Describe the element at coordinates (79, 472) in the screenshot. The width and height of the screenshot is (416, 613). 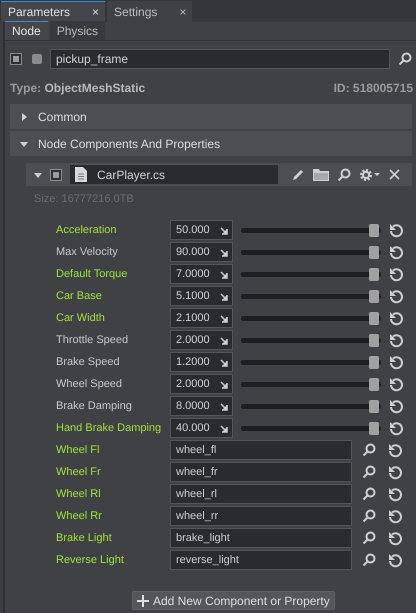
I see `parameter-label: Wheel Fr` at that location.